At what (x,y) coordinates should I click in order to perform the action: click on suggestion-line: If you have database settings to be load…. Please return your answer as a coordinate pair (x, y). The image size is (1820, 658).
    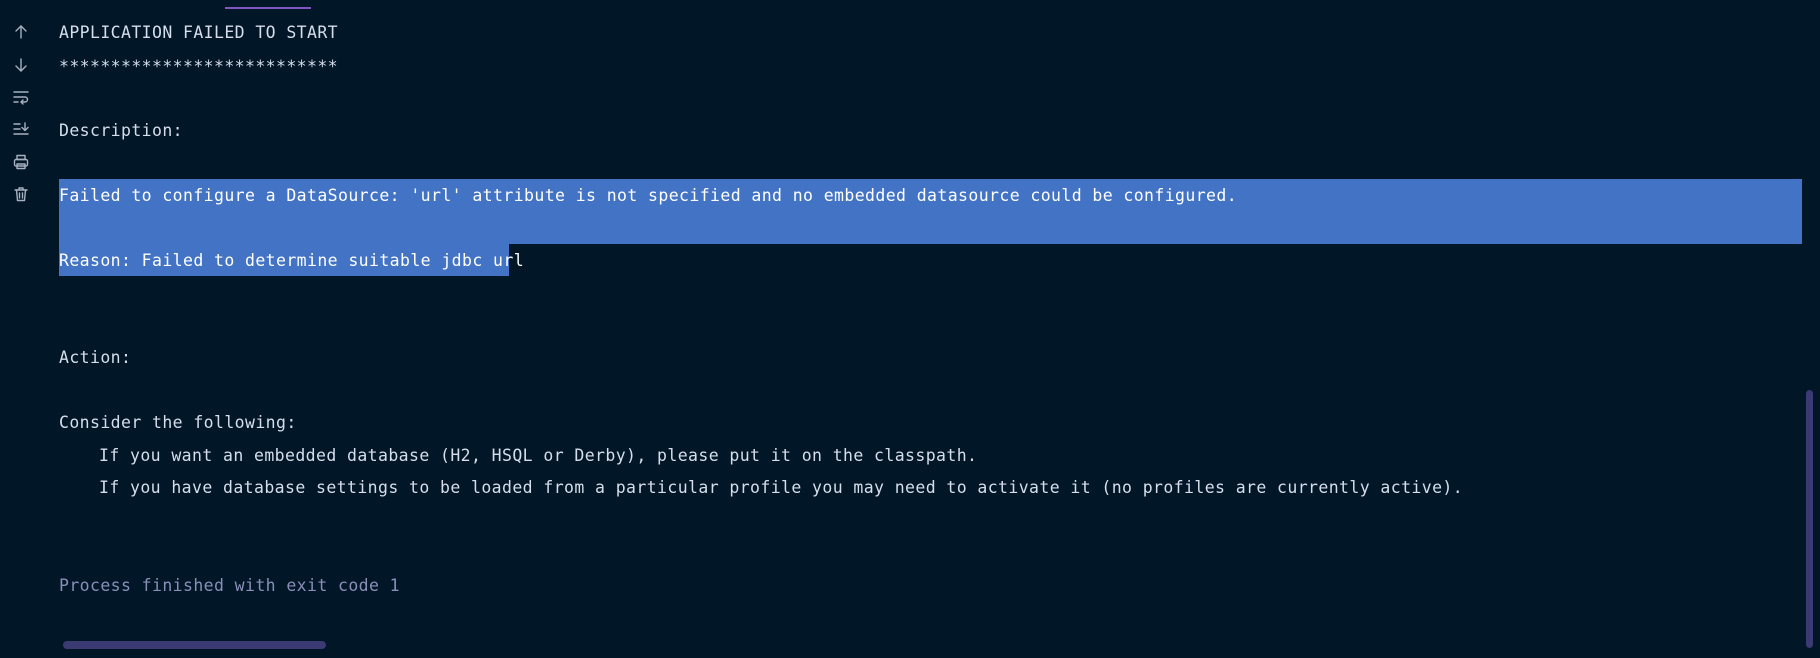
    Looking at the image, I should click on (781, 487).